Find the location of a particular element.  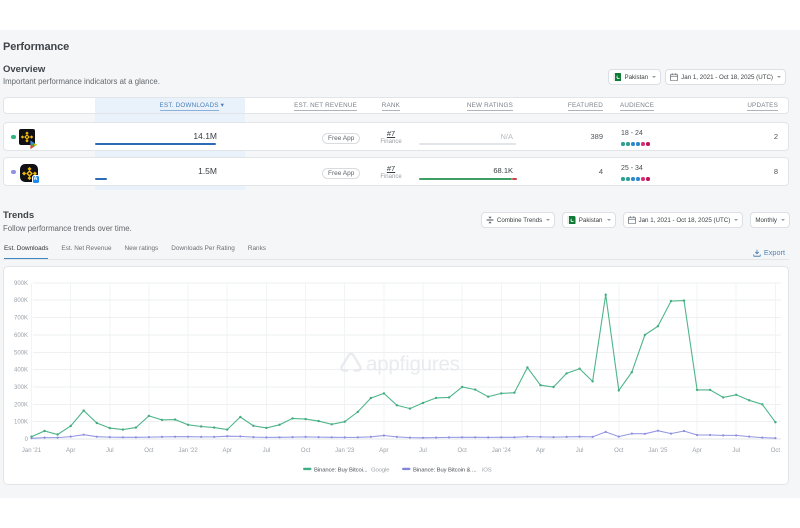

svg-text: 0 is located at coordinates (27, 440).